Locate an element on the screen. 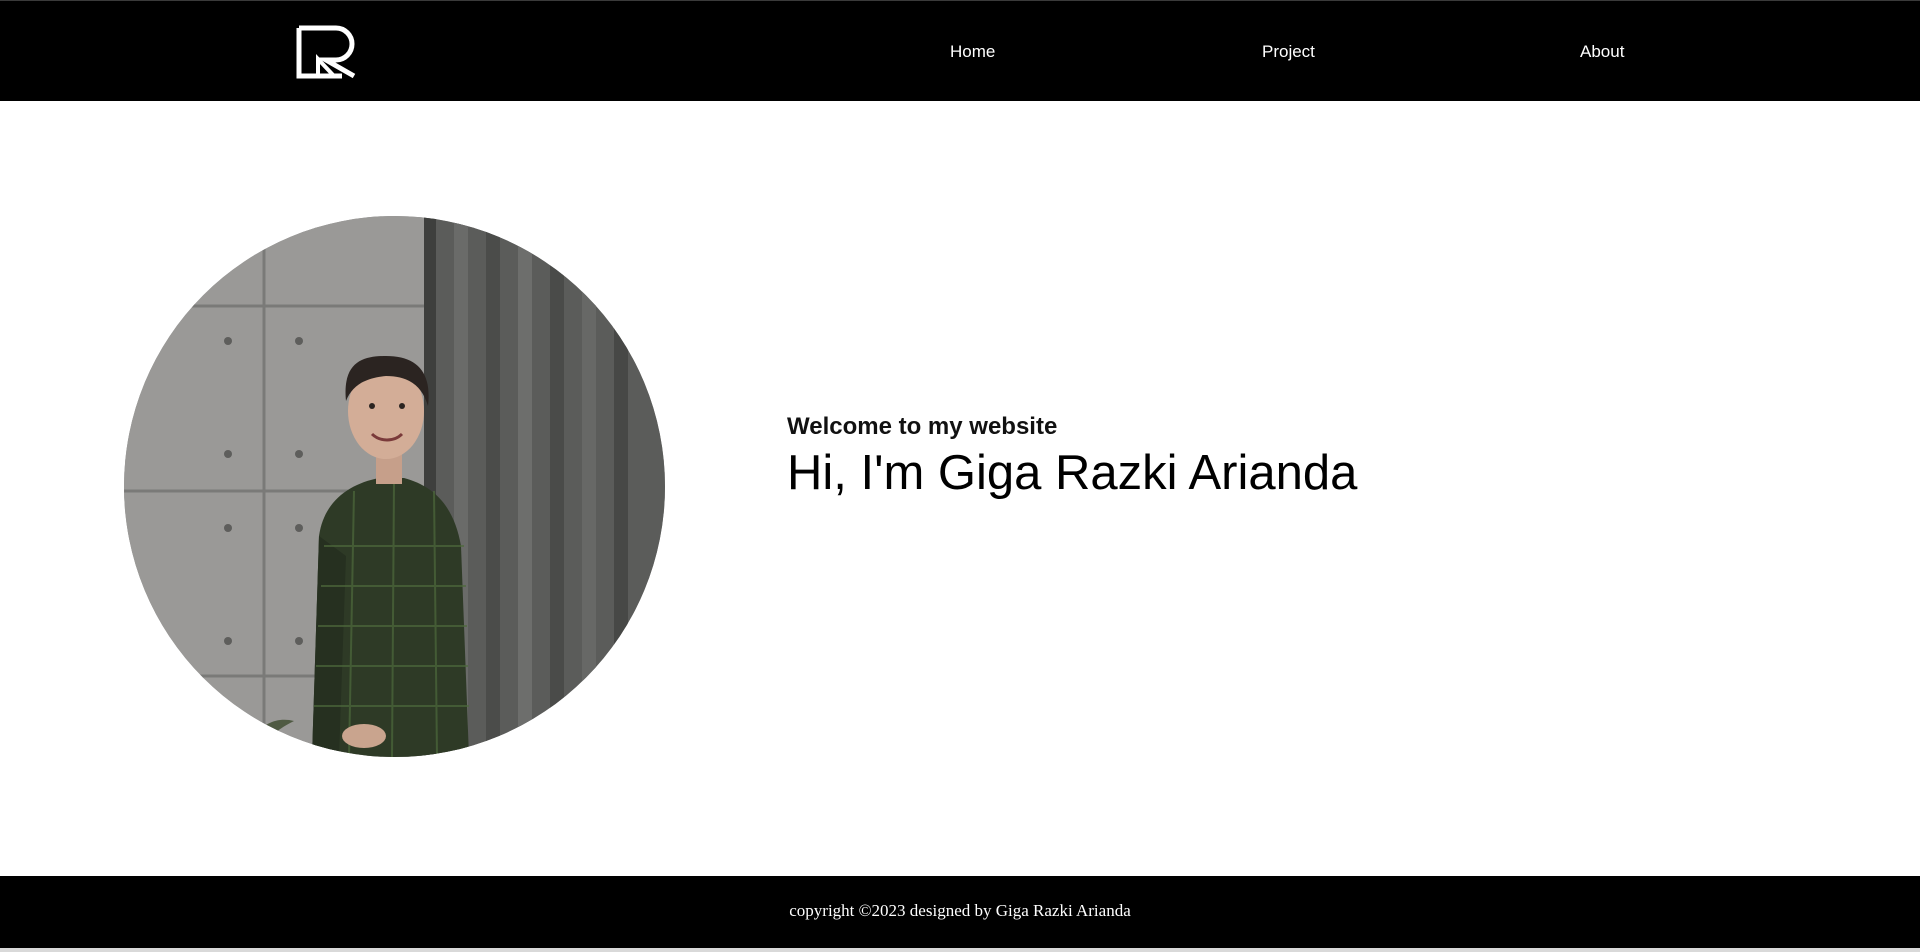 Image resolution: width=1920 pixels, height=952 pixels. logo-link is located at coordinates (327, 52).